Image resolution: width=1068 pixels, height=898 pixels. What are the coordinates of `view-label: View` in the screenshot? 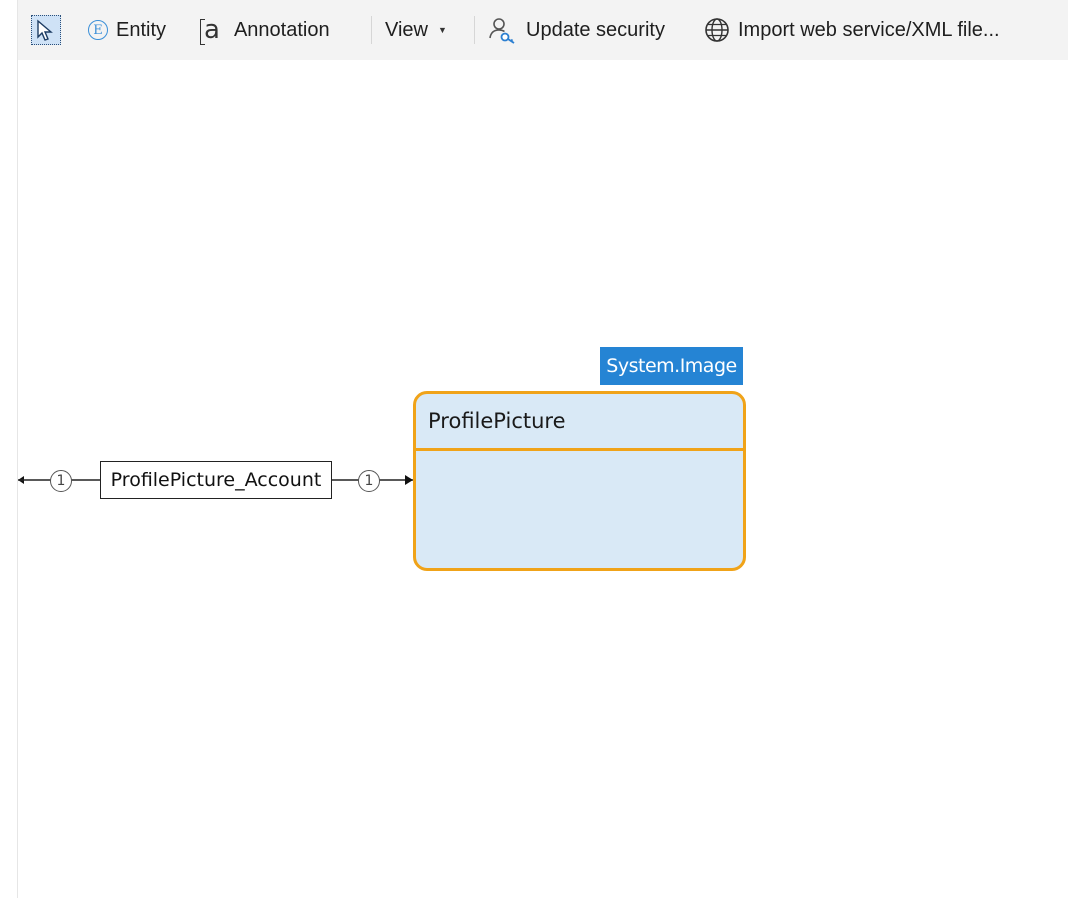 It's located at (406, 29).